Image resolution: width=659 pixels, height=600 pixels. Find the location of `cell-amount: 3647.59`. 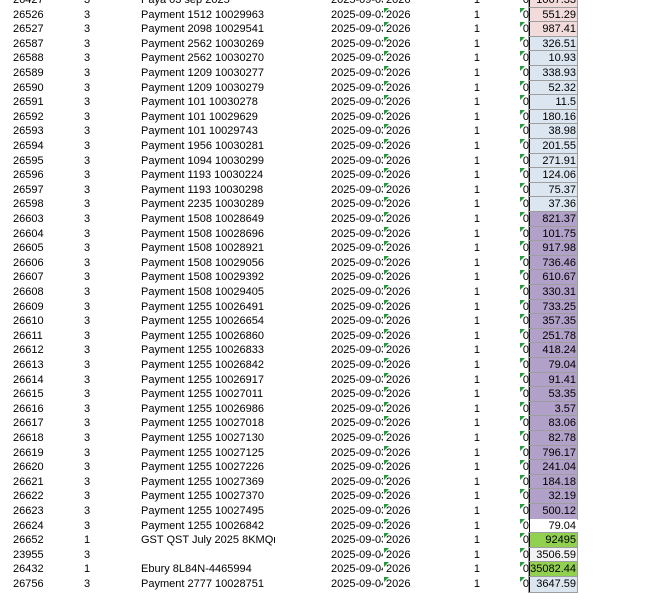

cell-amount: 3647.59 is located at coordinates (553, 584).